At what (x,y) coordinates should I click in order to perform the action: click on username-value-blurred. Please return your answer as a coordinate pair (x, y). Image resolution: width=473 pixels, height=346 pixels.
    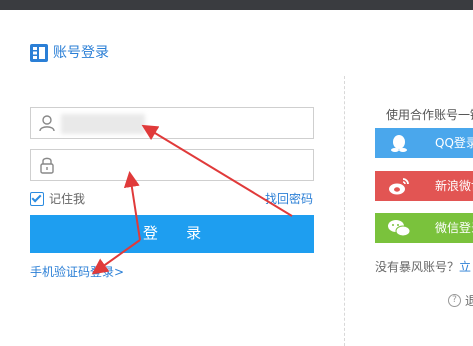
    Looking at the image, I should click on (103, 124).